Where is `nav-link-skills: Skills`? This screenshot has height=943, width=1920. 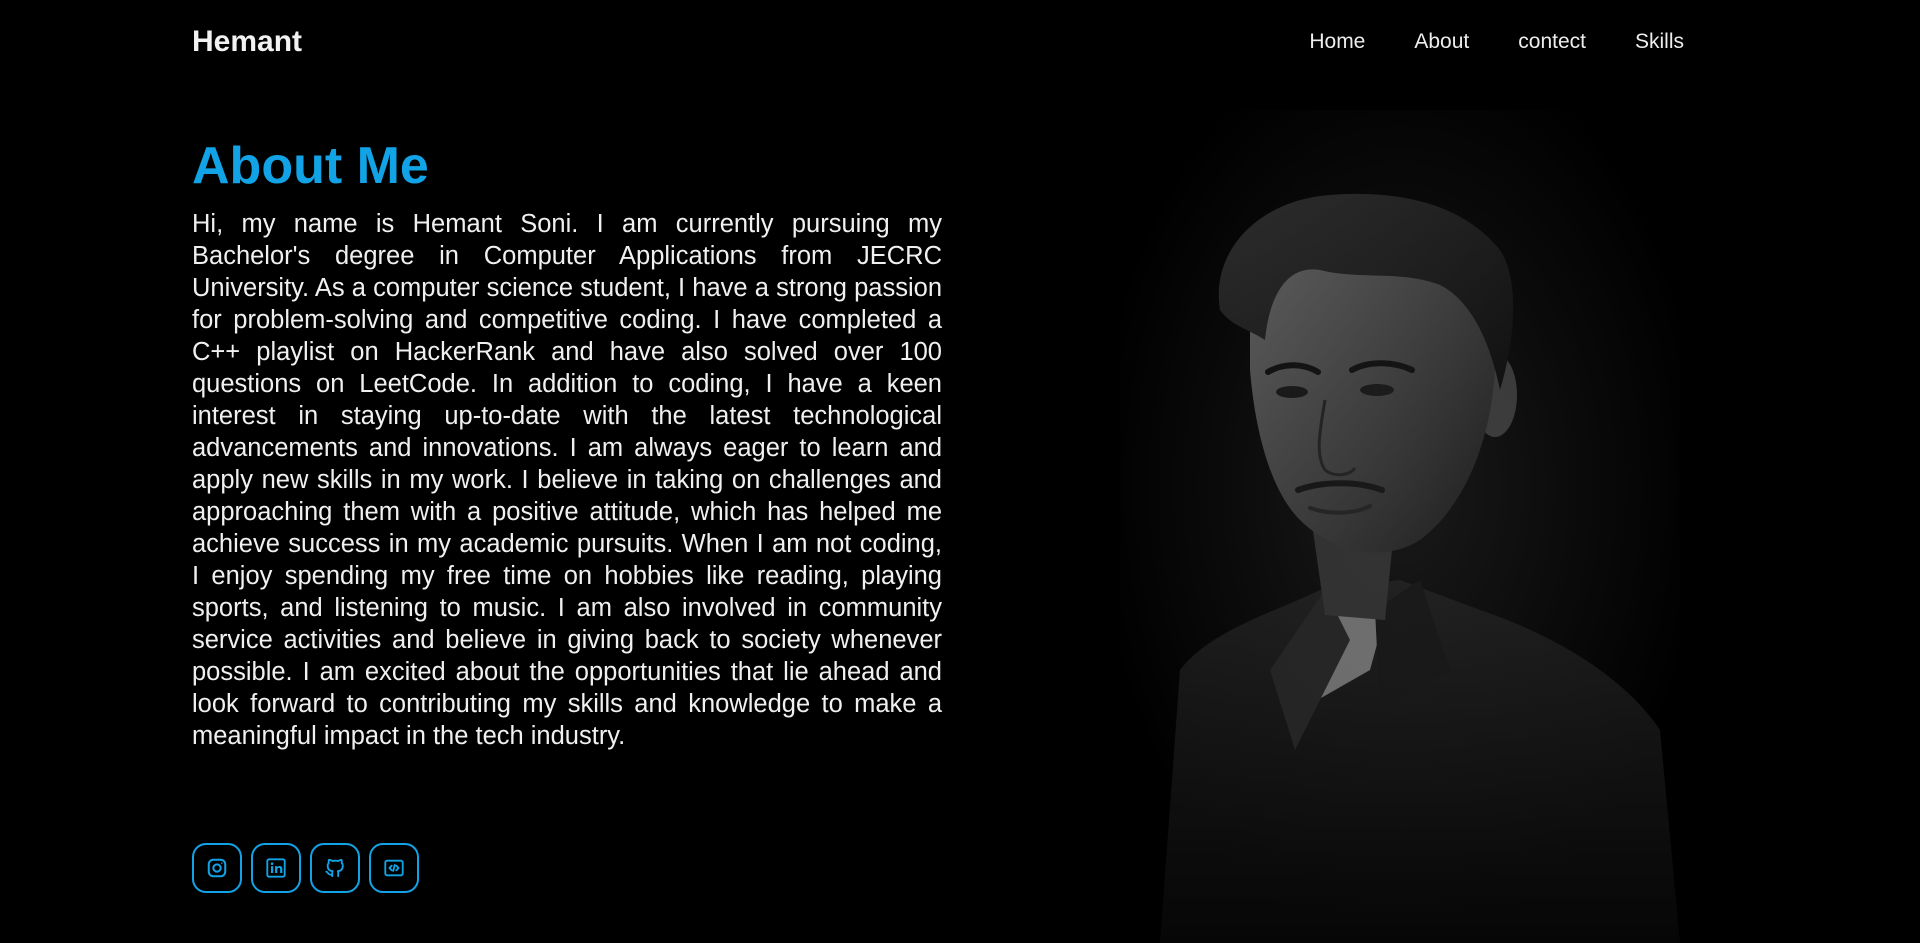
nav-link-skills: Skills is located at coordinates (1659, 42).